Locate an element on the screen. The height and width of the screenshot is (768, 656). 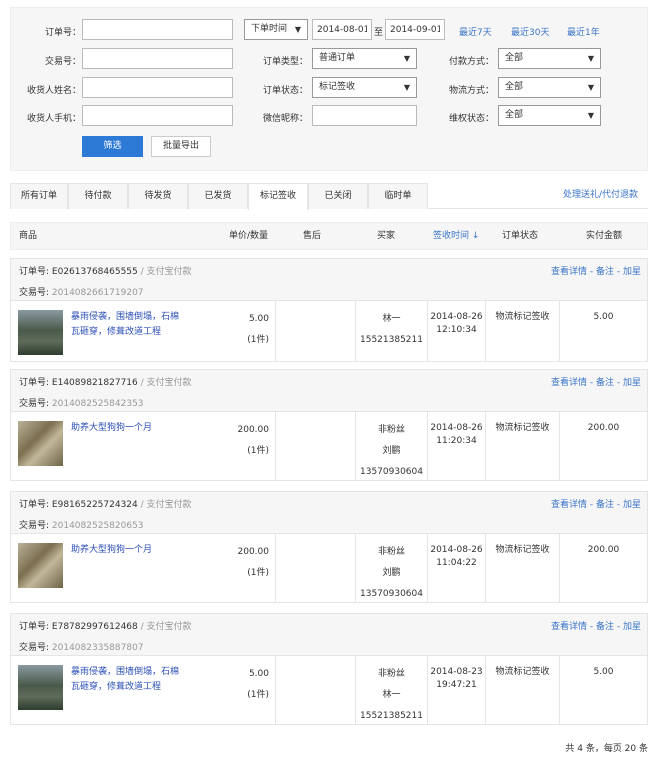
tab-all-orders: 所有订单 is located at coordinates (39, 196).